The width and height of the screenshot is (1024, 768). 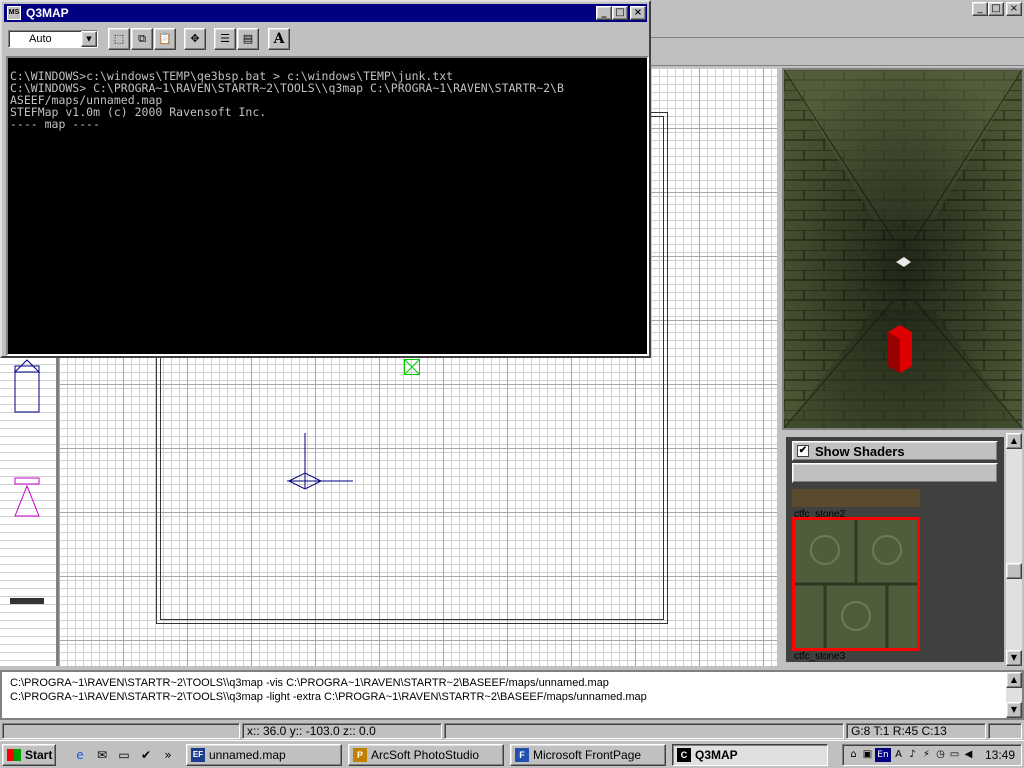 What do you see at coordinates (138, 112) in the screenshot?
I see `console-line: STEFMap v1.0m (c) 2000 Ravensoft Inc.` at bounding box center [138, 112].